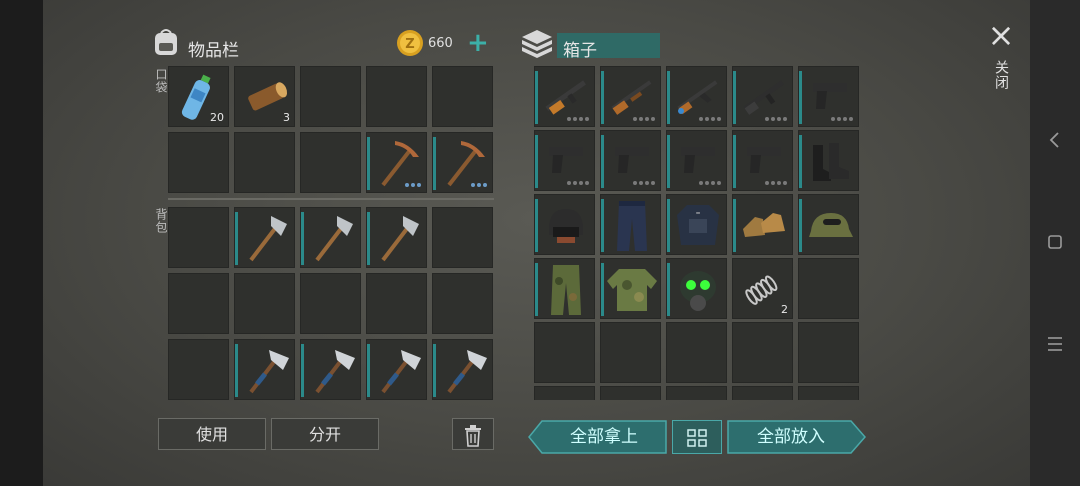 Image resolution: width=1080 pixels, height=486 pixels. I want to click on box-slot: ━, so click(696, 224).